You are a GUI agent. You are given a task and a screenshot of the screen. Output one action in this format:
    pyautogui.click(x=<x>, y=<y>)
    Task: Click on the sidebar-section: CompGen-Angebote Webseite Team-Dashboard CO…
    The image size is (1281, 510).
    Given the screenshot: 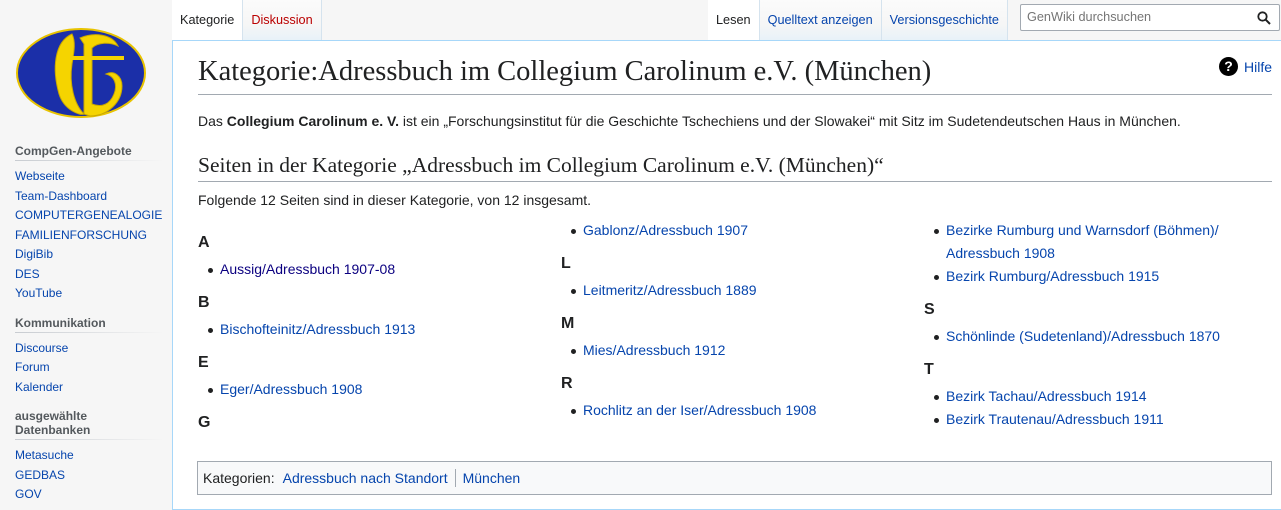 What is the action you would take?
    pyautogui.click(x=89, y=224)
    